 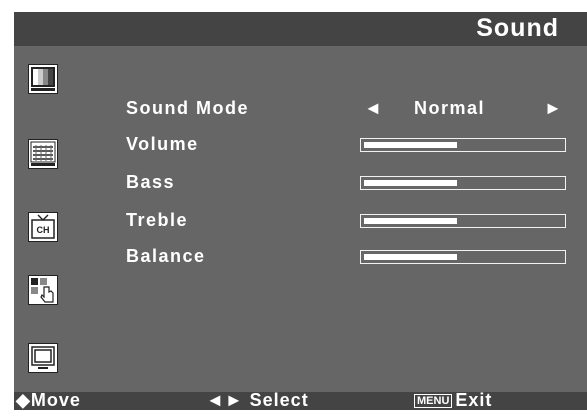 I want to click on volume-level, so click(x=410, y=145).